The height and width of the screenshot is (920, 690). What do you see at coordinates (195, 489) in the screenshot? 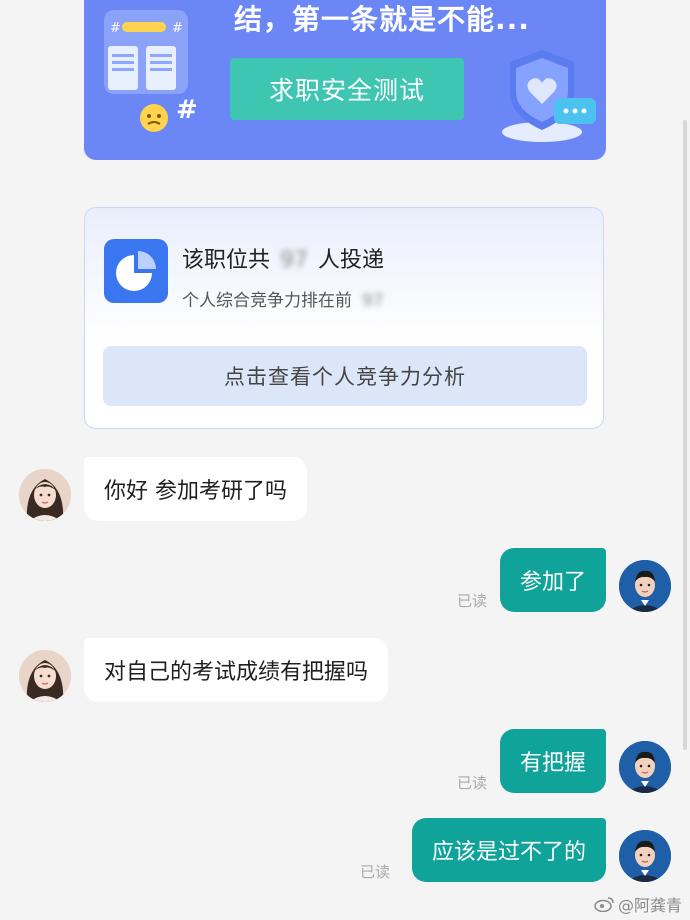
I see `message-bubble-incoming: 你好 参加考研了吗` at bounding box center [195, 489].